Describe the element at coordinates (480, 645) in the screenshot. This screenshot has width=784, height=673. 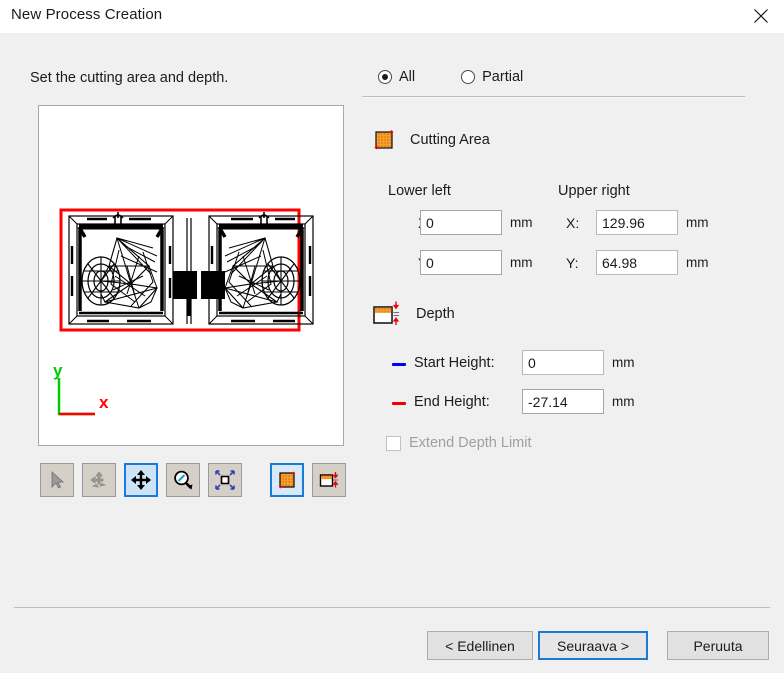
I see `back-button: < Edellinen` at that location.